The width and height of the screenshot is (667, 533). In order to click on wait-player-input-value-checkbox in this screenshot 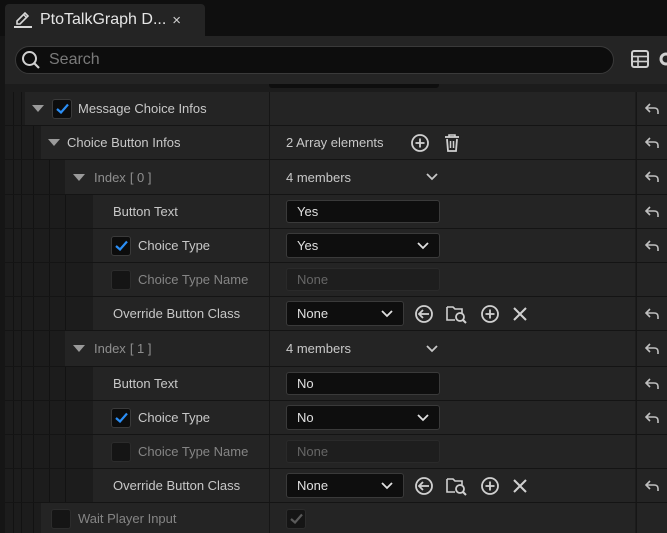, I will do `click(296, 518)`.